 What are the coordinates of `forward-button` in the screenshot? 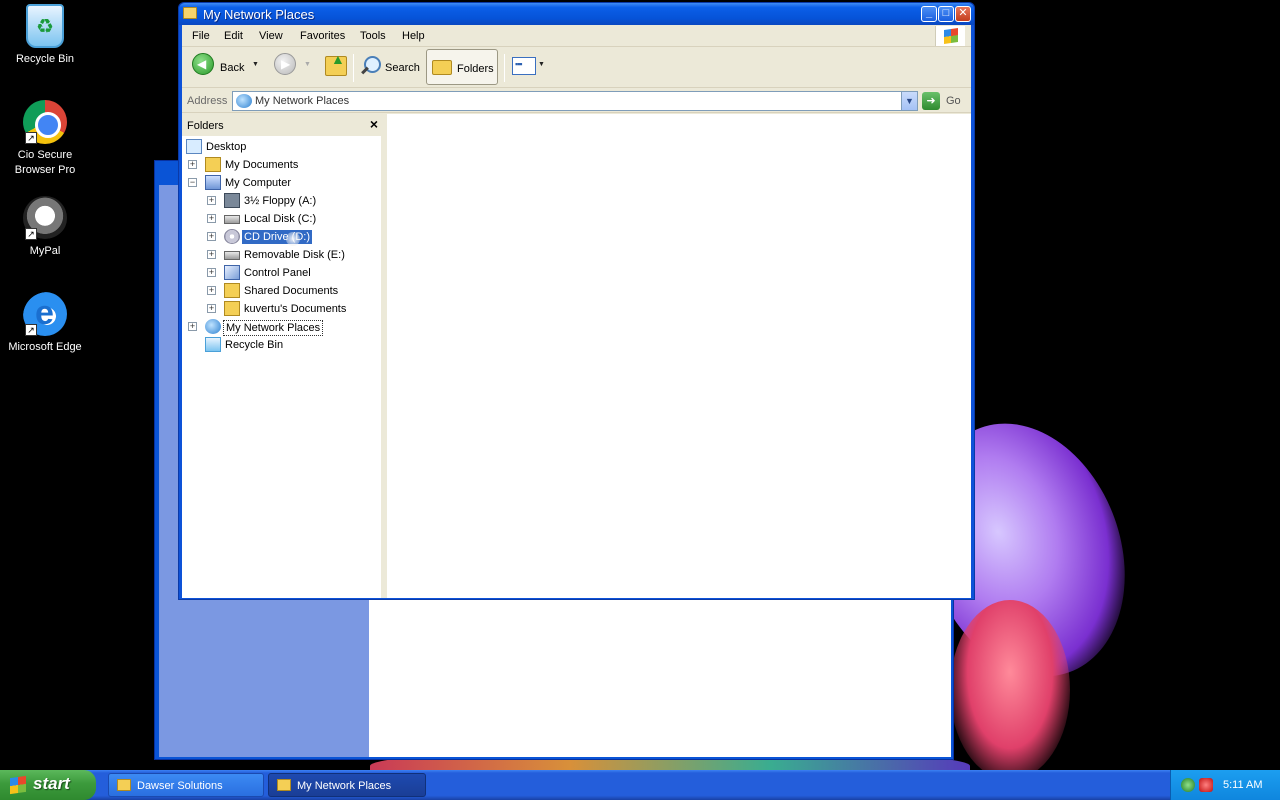 It's located at (285, 64).